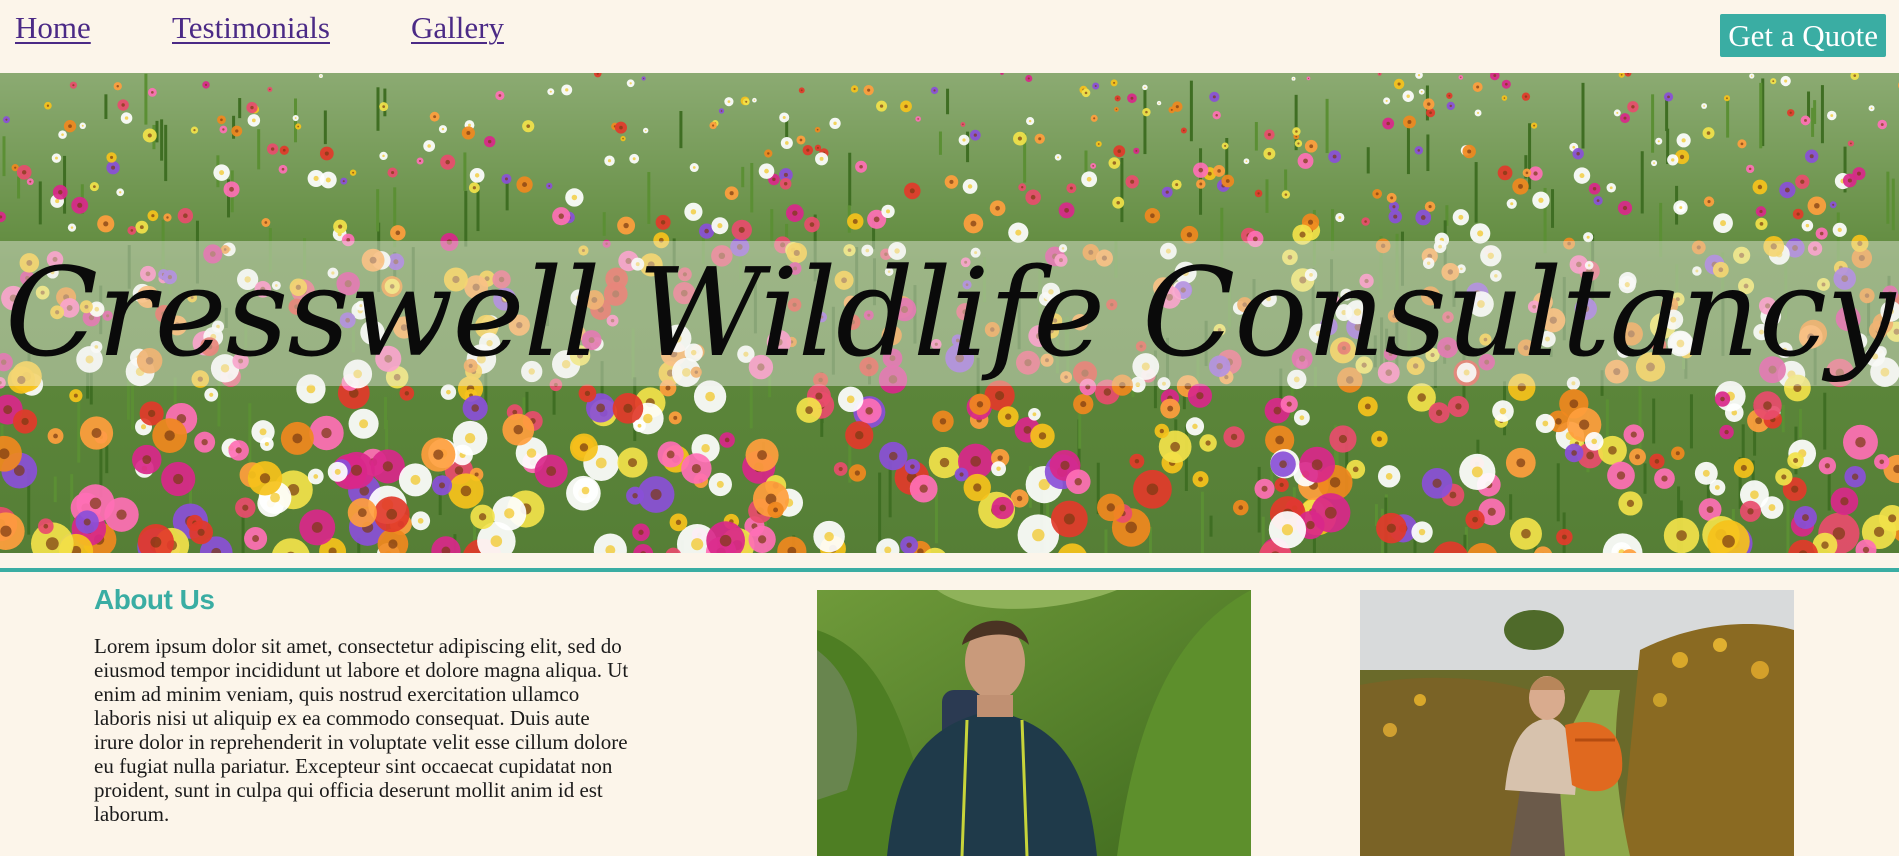 The height and width of the screenshot is (856, 1899). Describe the element at coordinates (949, 570) in the screenshot. I see `section-divider` at that location.